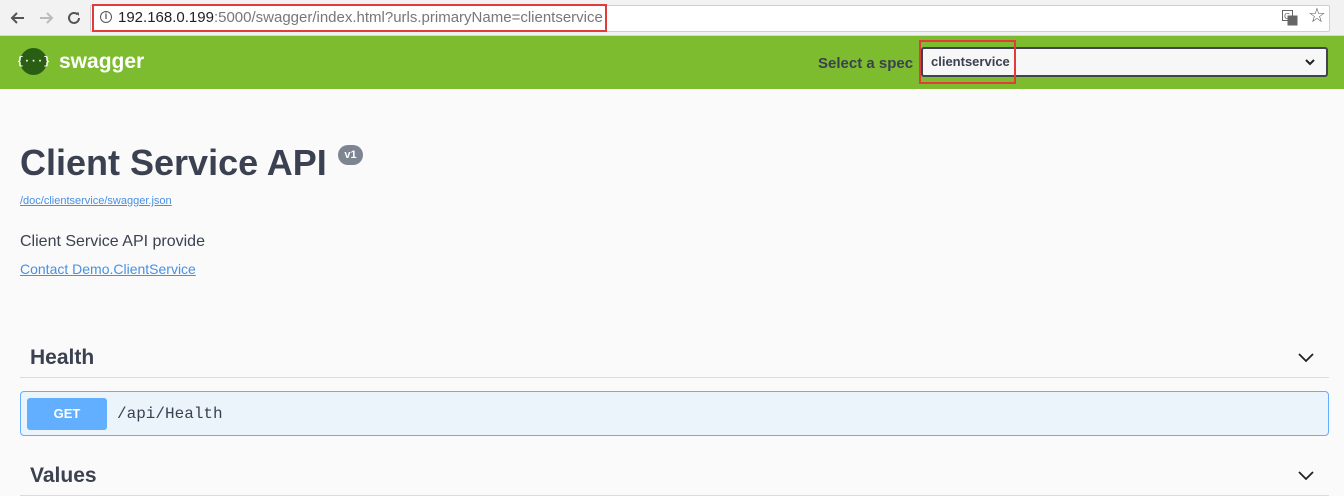 Image resolution: width=1344 pixels, height=496 pixels. Describe the element at coordinates (866, 63) in the screenshot. I see `select-spec-label: Select a spec` at that location.